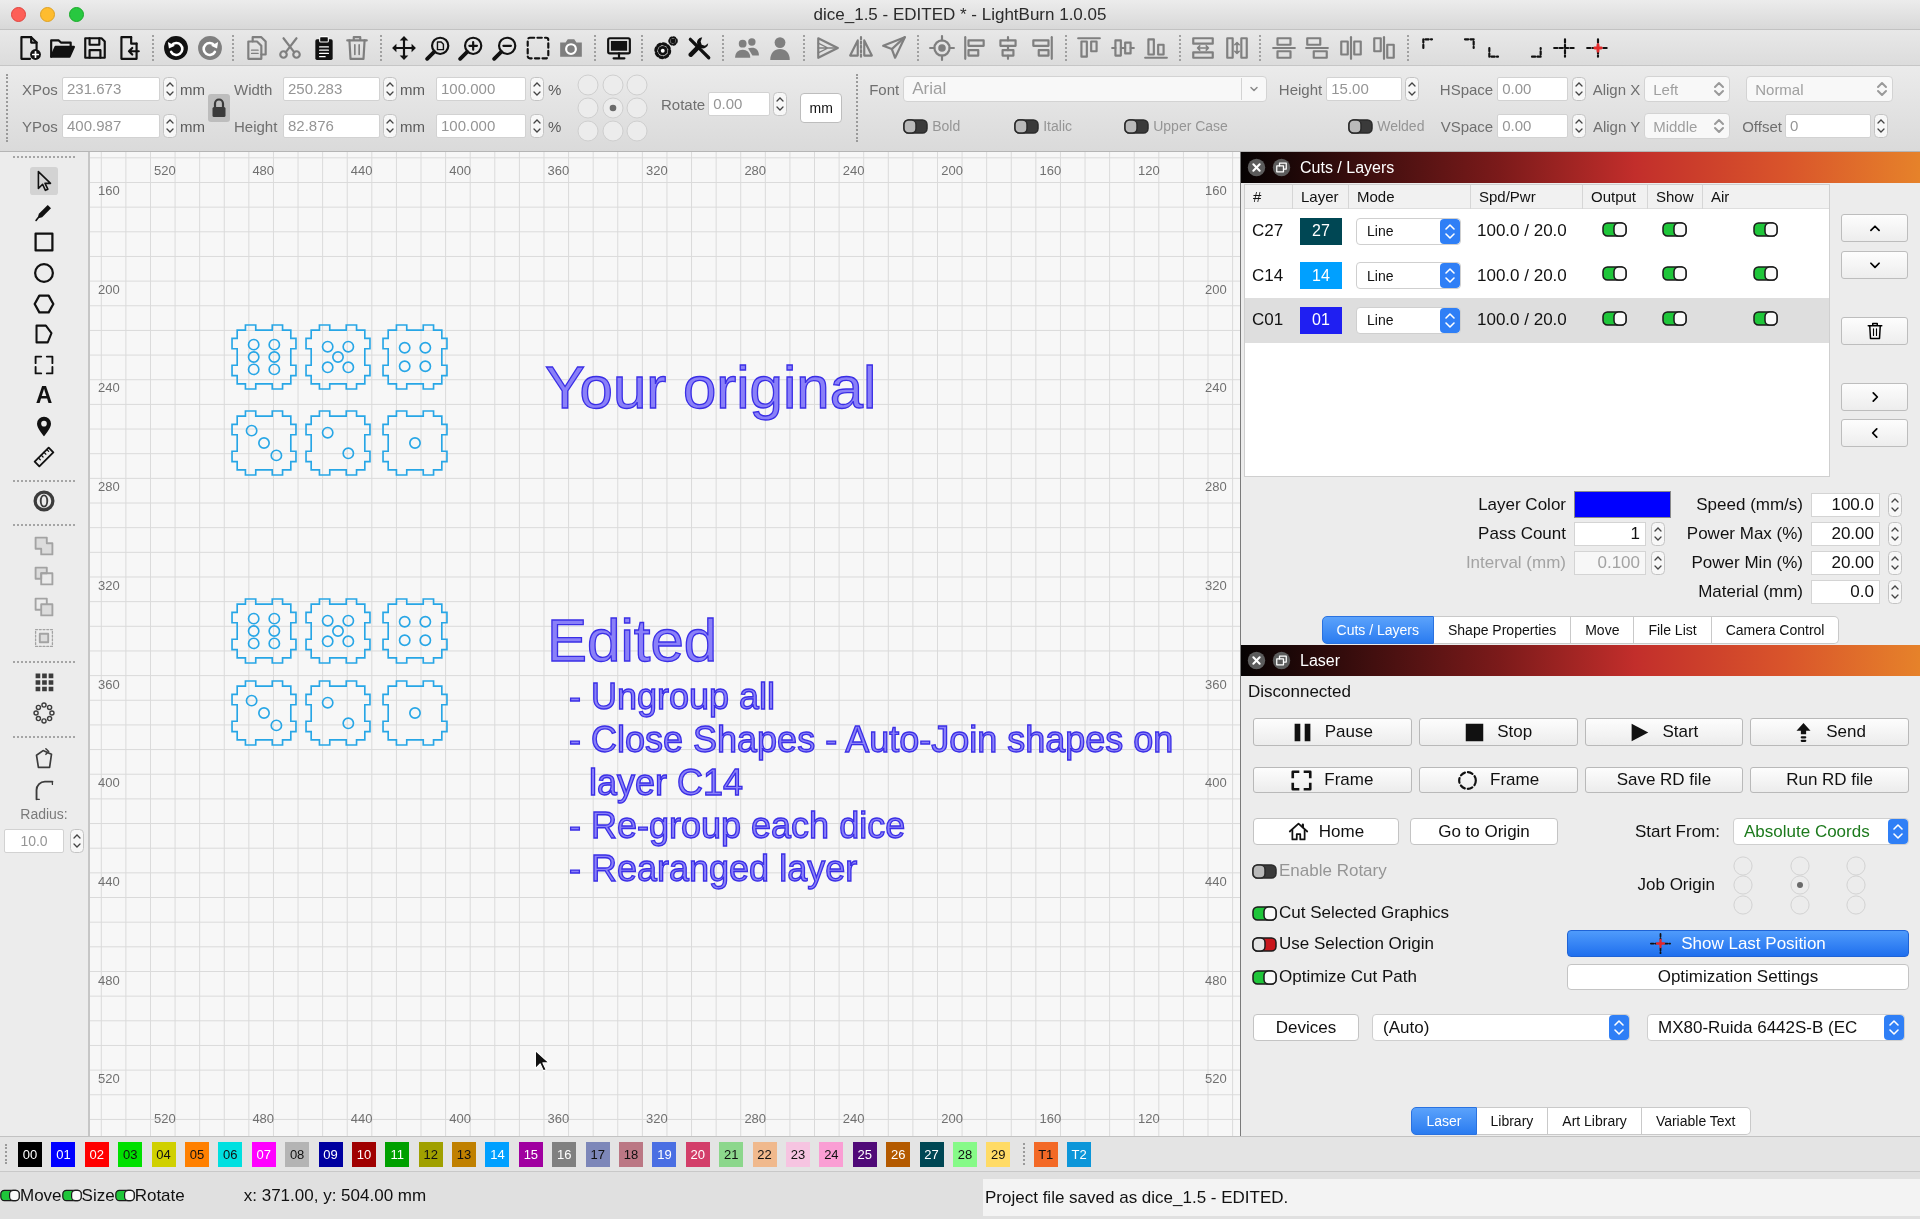 Image resolution: width=1920 pixels, height=1219 pixels. Describe the element at coordinates (1673, 630) in the screenshot. I see `panel-tab: File List` at that location.